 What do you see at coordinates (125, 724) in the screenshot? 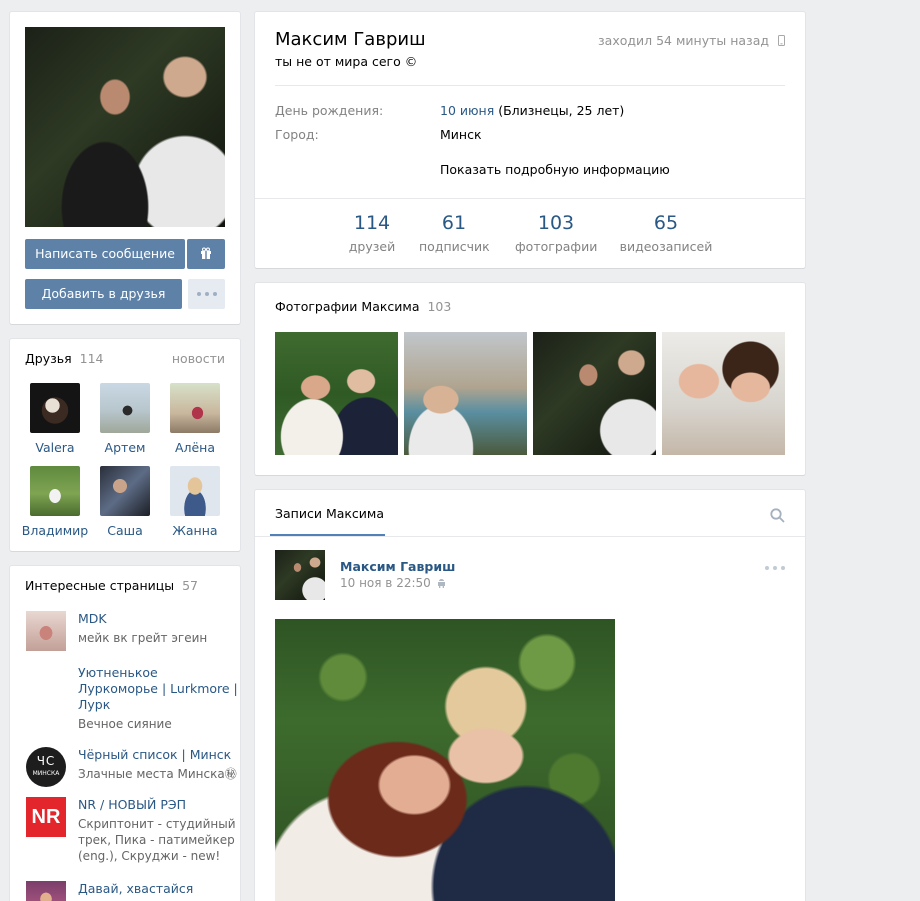
I see `page-subtitle: Вечное сияние` at bounding box center [125, 724].